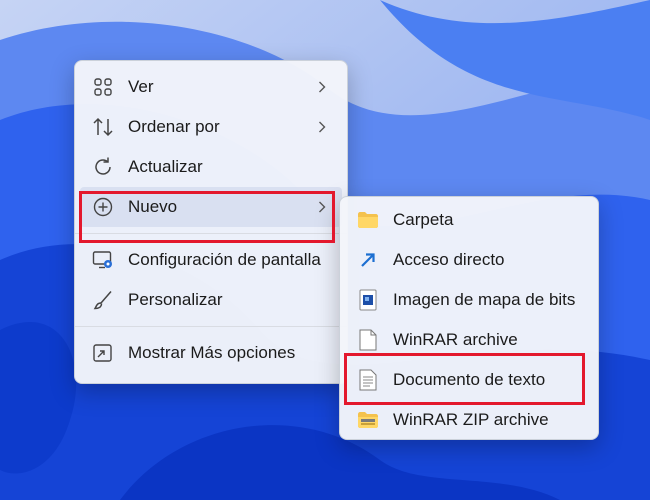 The height and width of the screenshot is (500, 650). Describe the element at coordinates (175, 299) in the screenshot. I see `menu-item-label: Personalizar` at that location.